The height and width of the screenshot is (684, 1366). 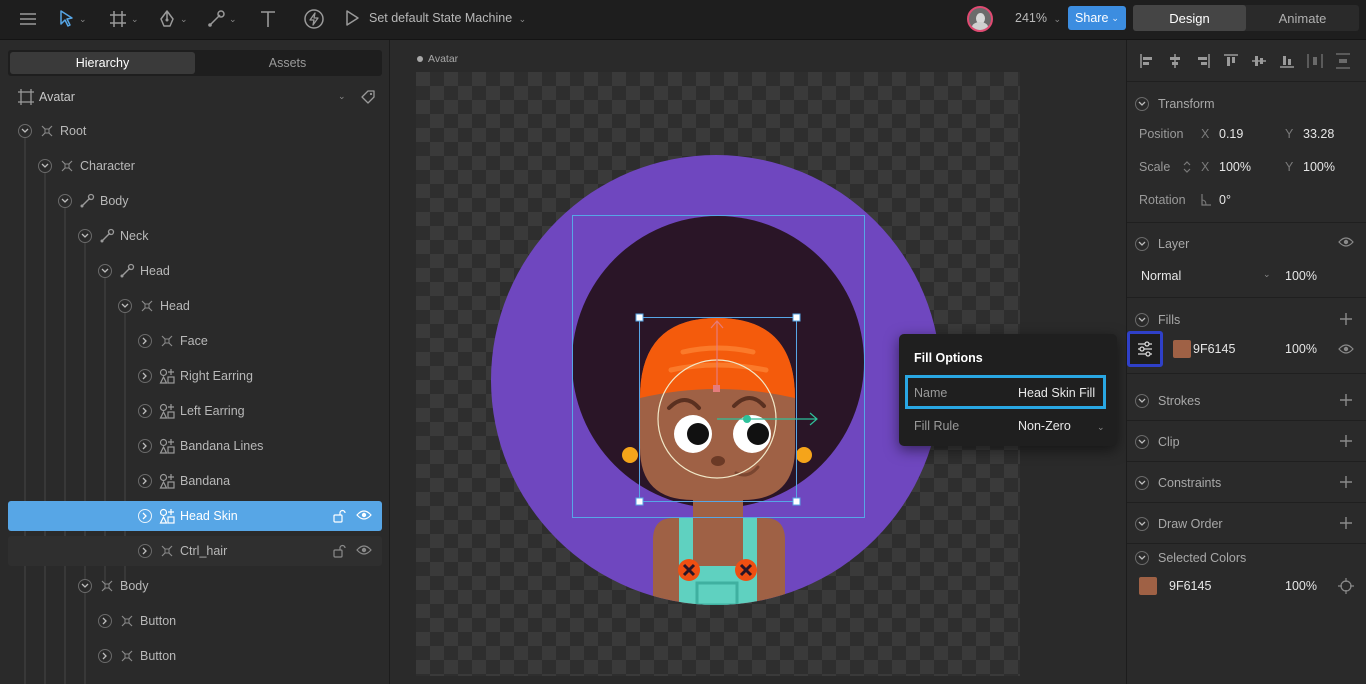 What do you see at coordinates (195, 411) in the screenshot?
I see `tree-row: Left Earring` at bounding box center [195, 411].